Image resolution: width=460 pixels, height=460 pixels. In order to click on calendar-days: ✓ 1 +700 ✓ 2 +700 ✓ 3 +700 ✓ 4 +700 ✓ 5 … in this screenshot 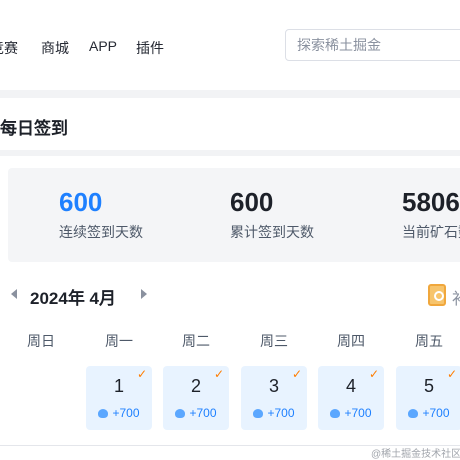, I will do `click(230, 398)`.